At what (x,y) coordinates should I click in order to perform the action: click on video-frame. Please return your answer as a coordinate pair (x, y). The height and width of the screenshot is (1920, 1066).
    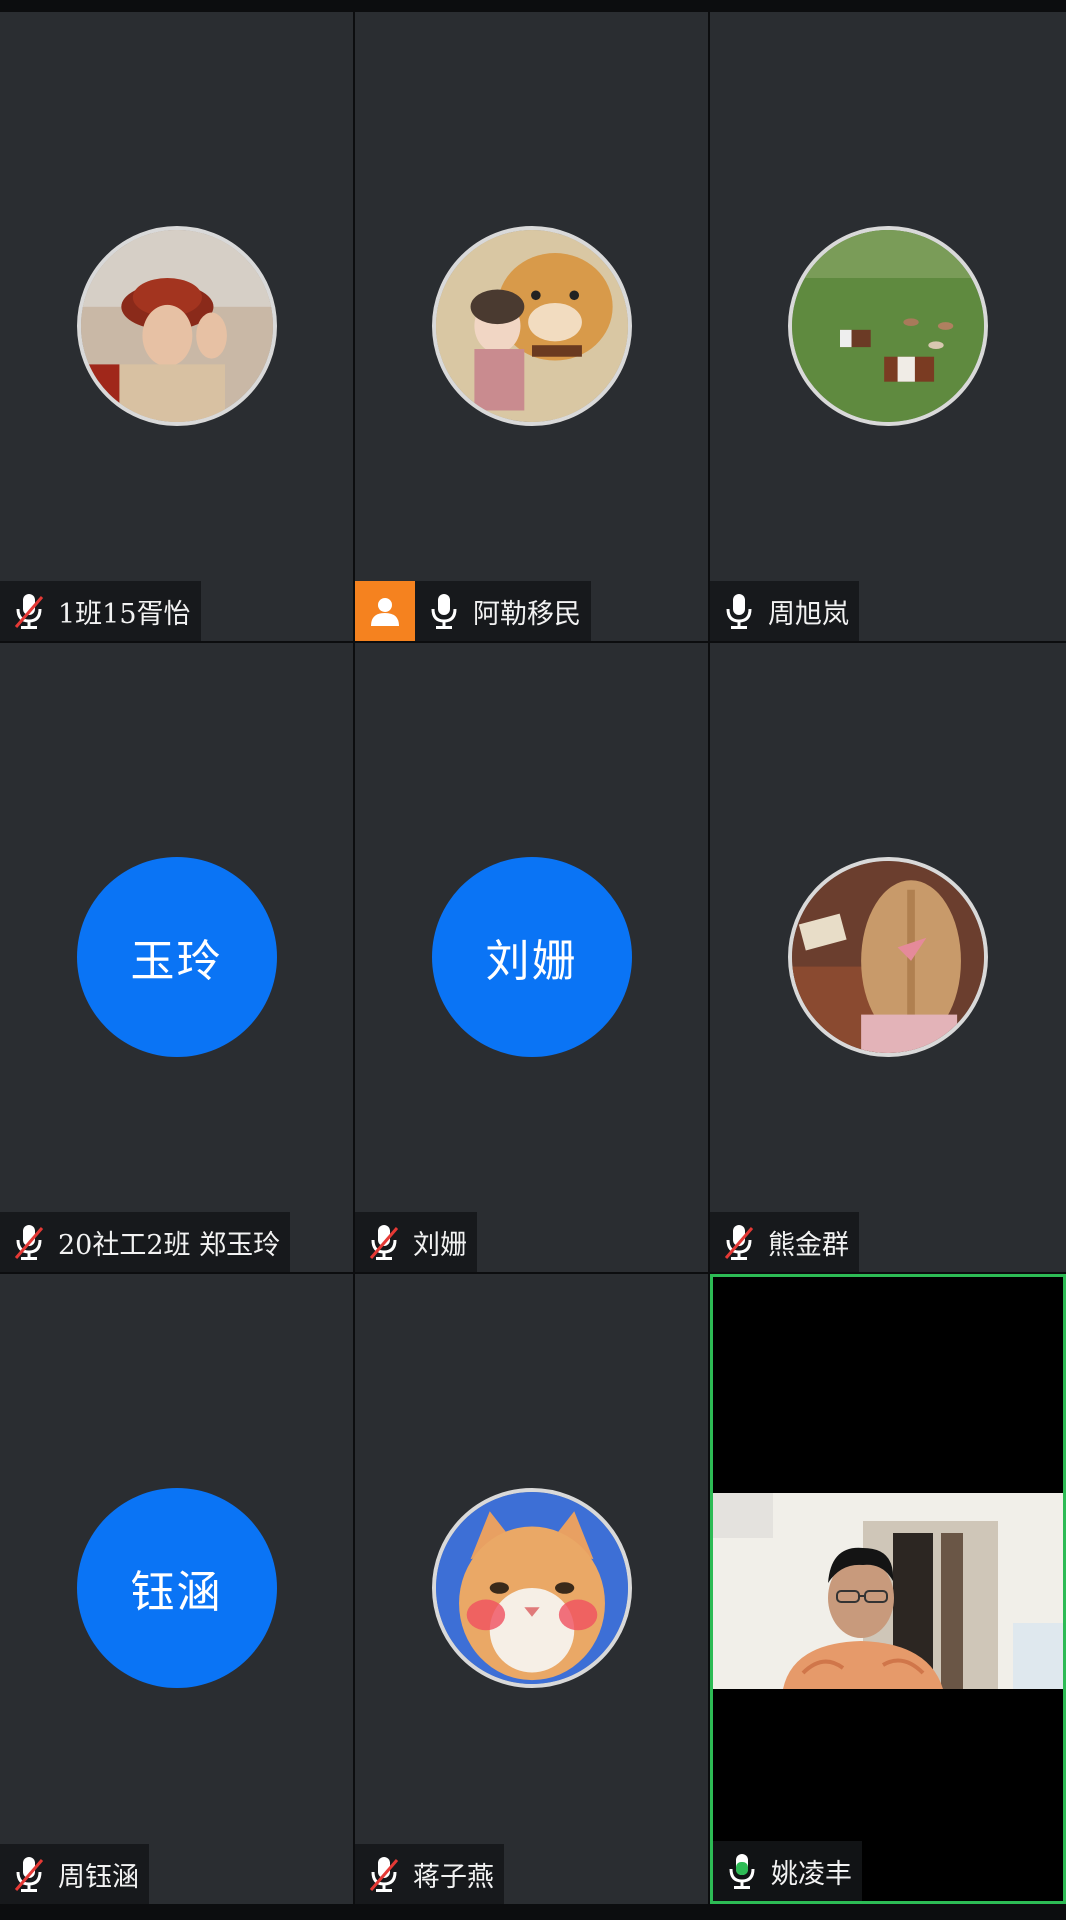
    Looking at the image, I should click on (888, 1591).